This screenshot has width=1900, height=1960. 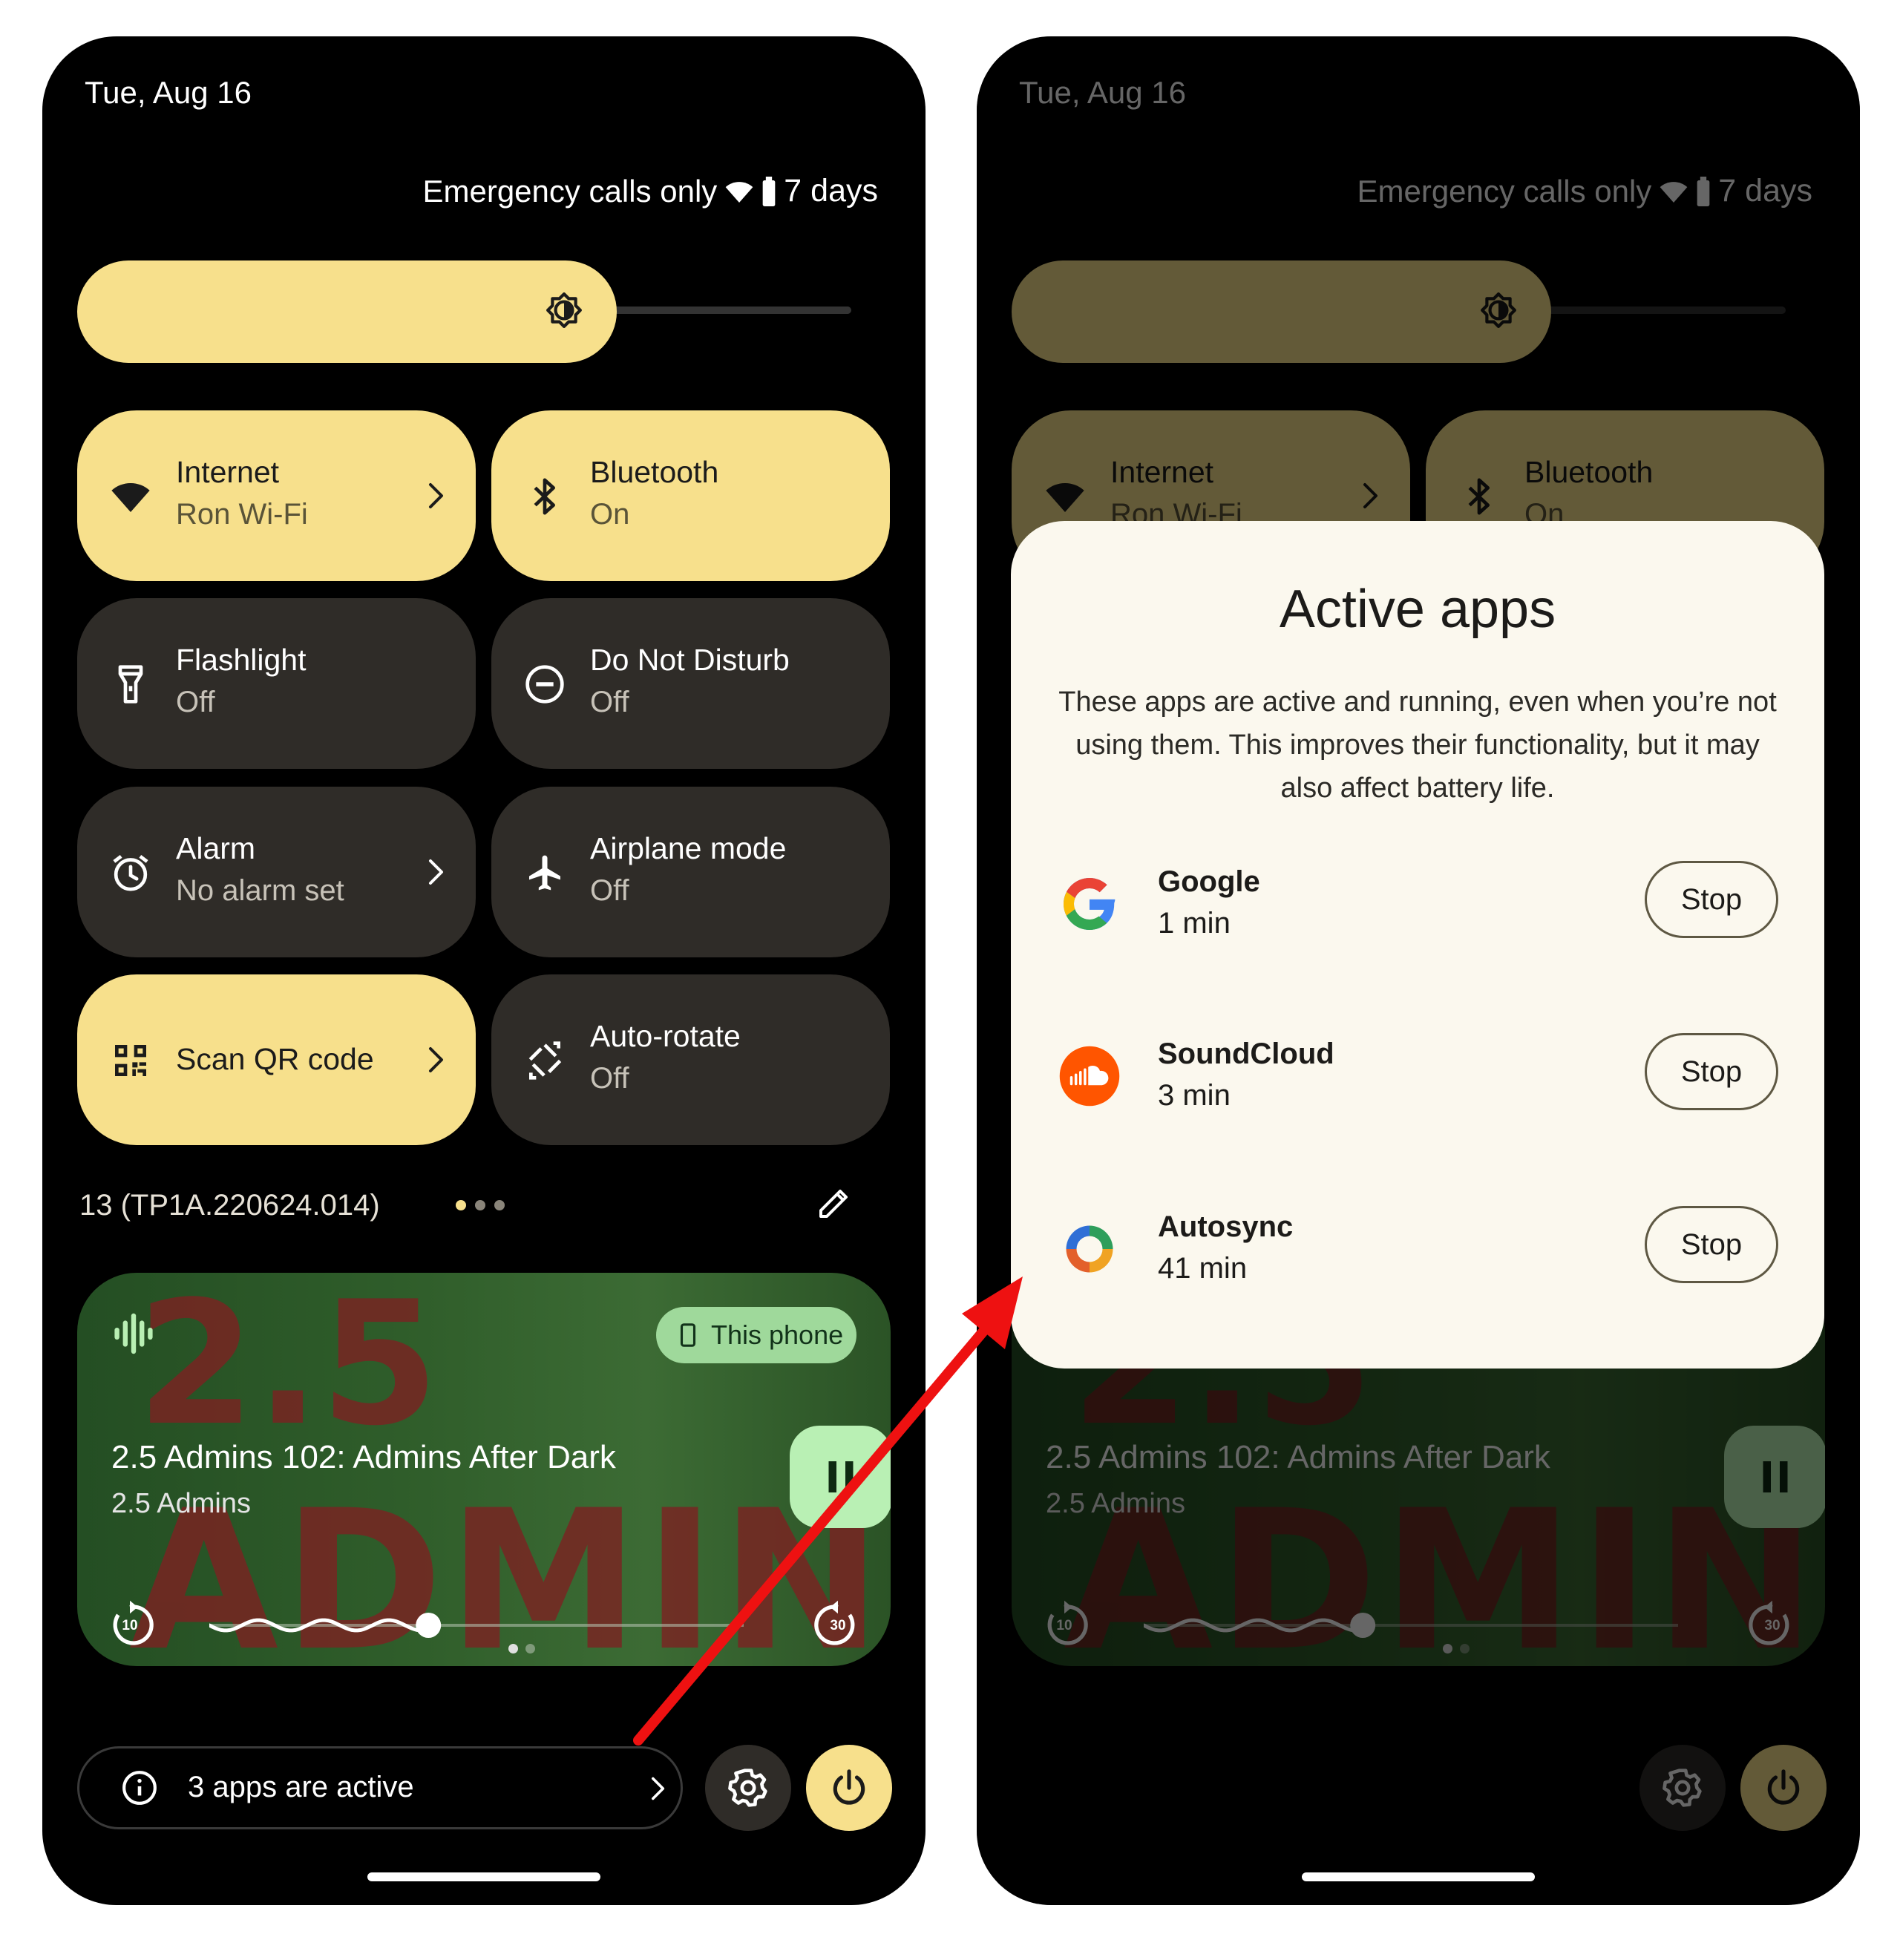 I want to click on app-active-time: 1 min, so click(x=1194, y=923).